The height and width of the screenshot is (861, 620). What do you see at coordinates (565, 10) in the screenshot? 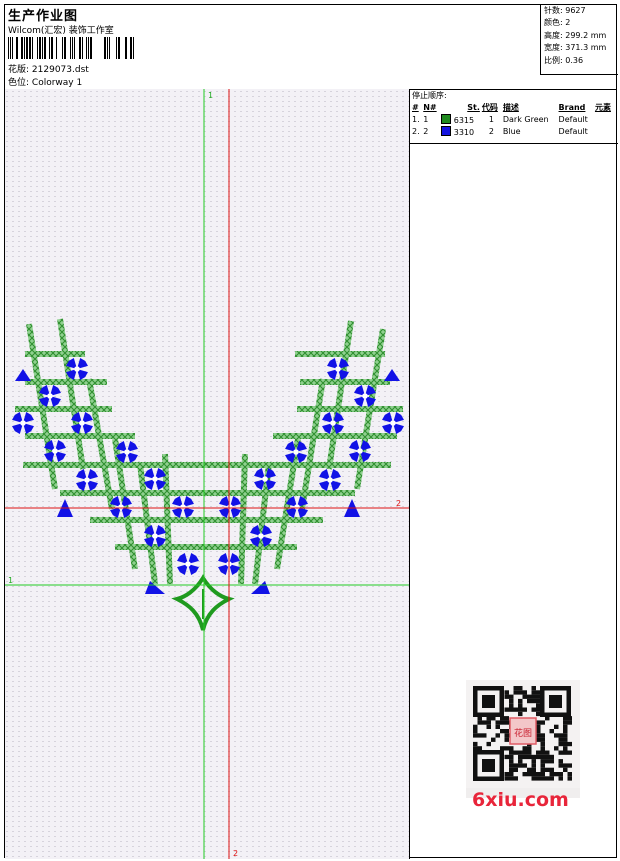
I see `stat-stitches: 针数: 9627` at bounding box center [565, 10].